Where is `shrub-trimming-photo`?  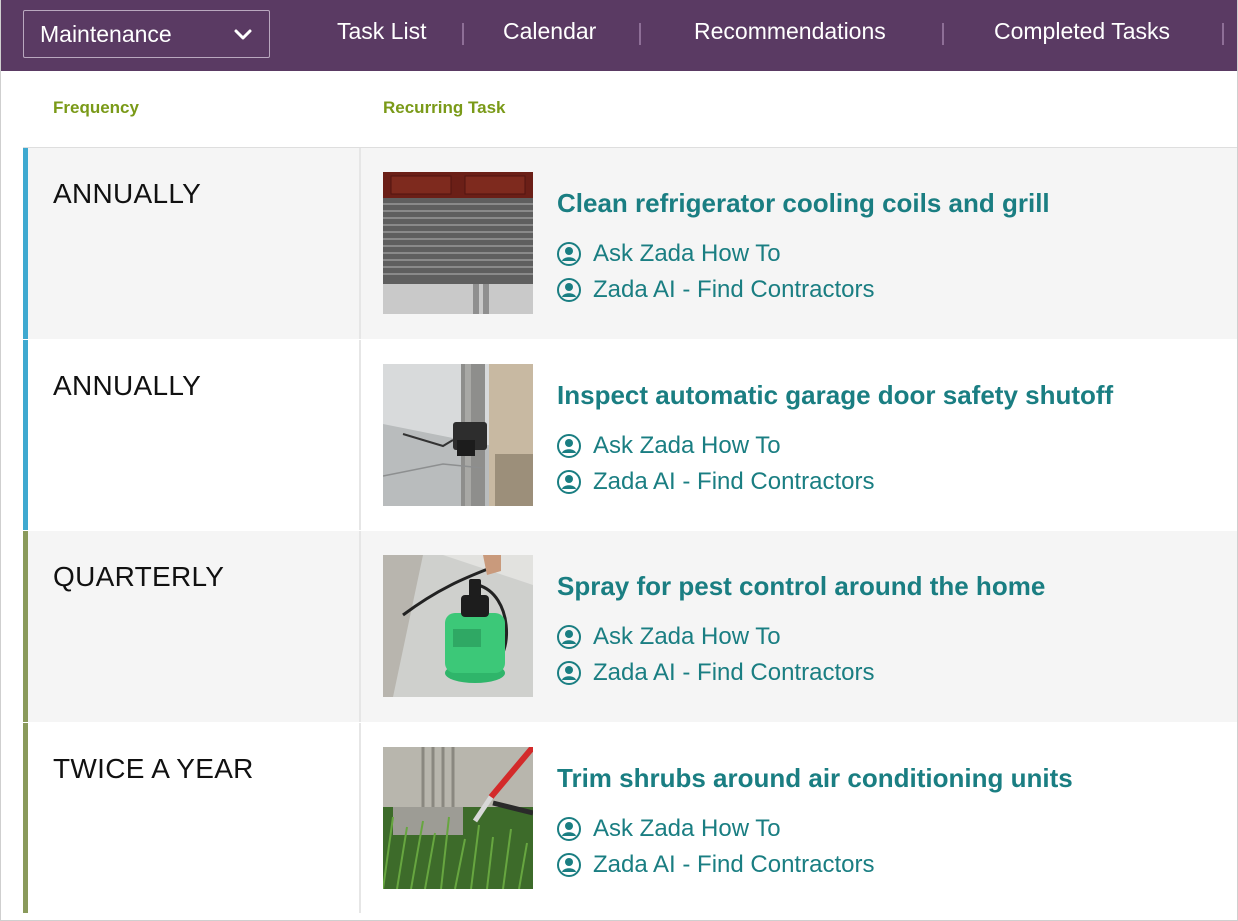 shrub-trimming-photo is located at coordinates (458, 818).